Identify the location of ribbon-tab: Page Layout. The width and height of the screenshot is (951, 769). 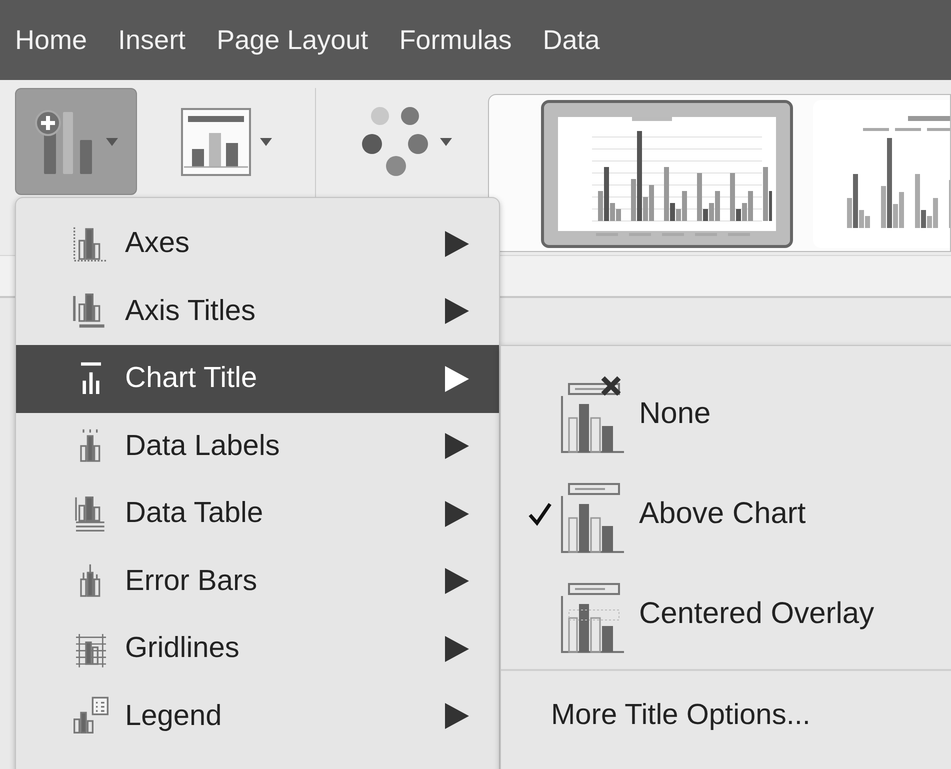
(292, 40).